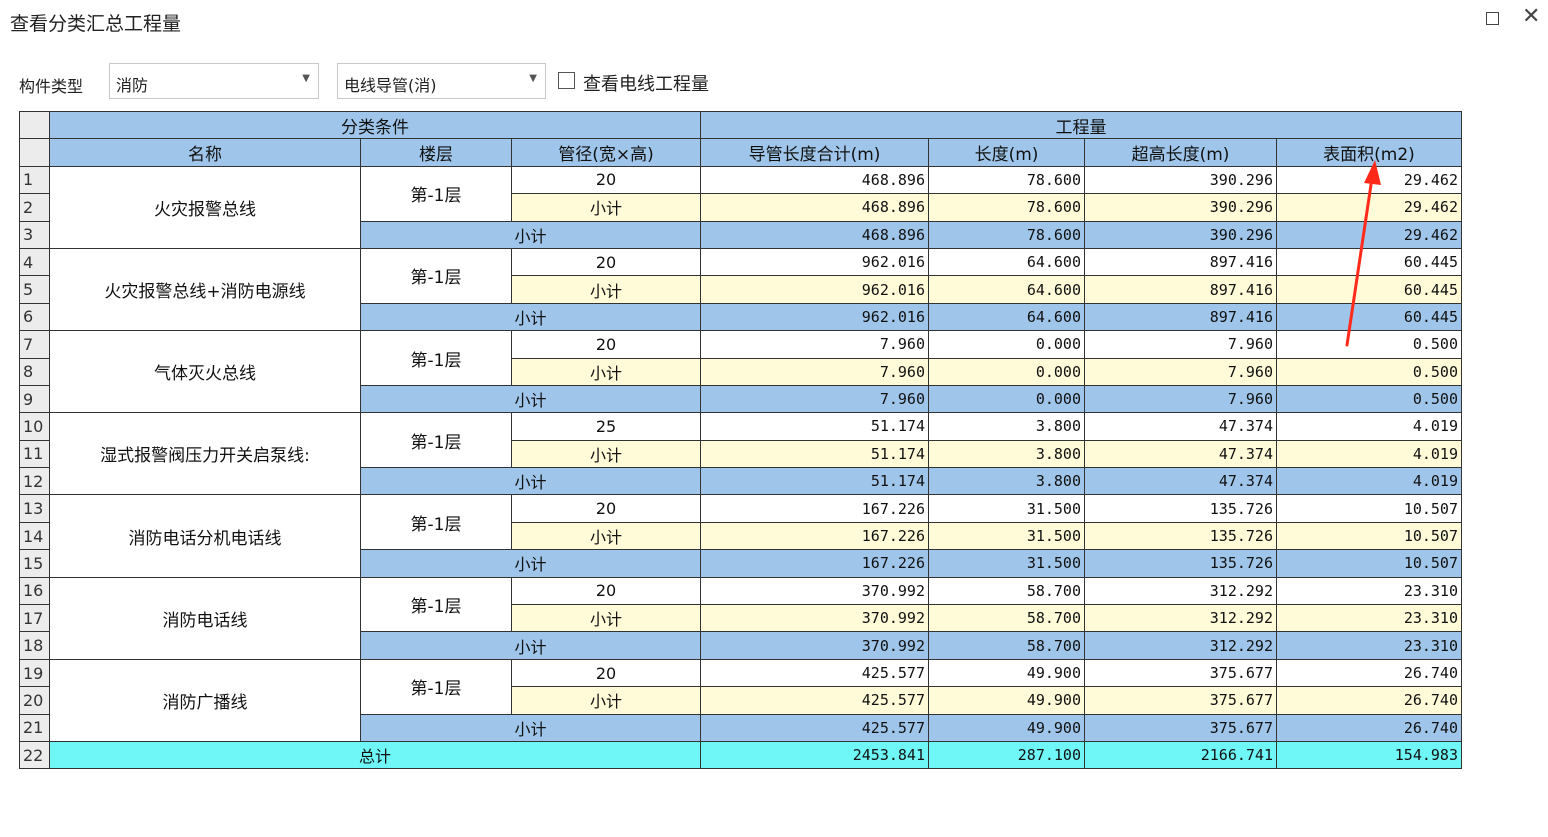 Image resolution: width=1548 pixels, height=837 pixels. I want to click on column-header: 表面积(m2), so click(1369, 152).